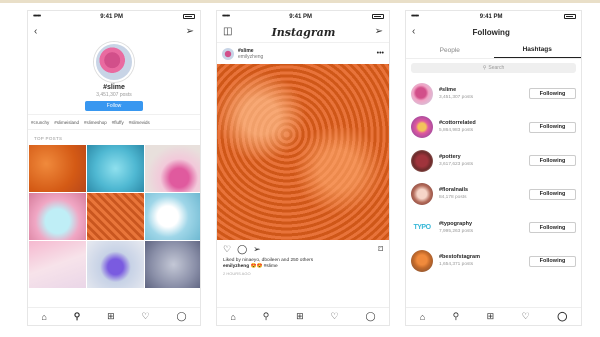  What do you see at coordinates (380, 53) in the screenshot?
I see `more-icon: •••` at bounding box center [380, 53].